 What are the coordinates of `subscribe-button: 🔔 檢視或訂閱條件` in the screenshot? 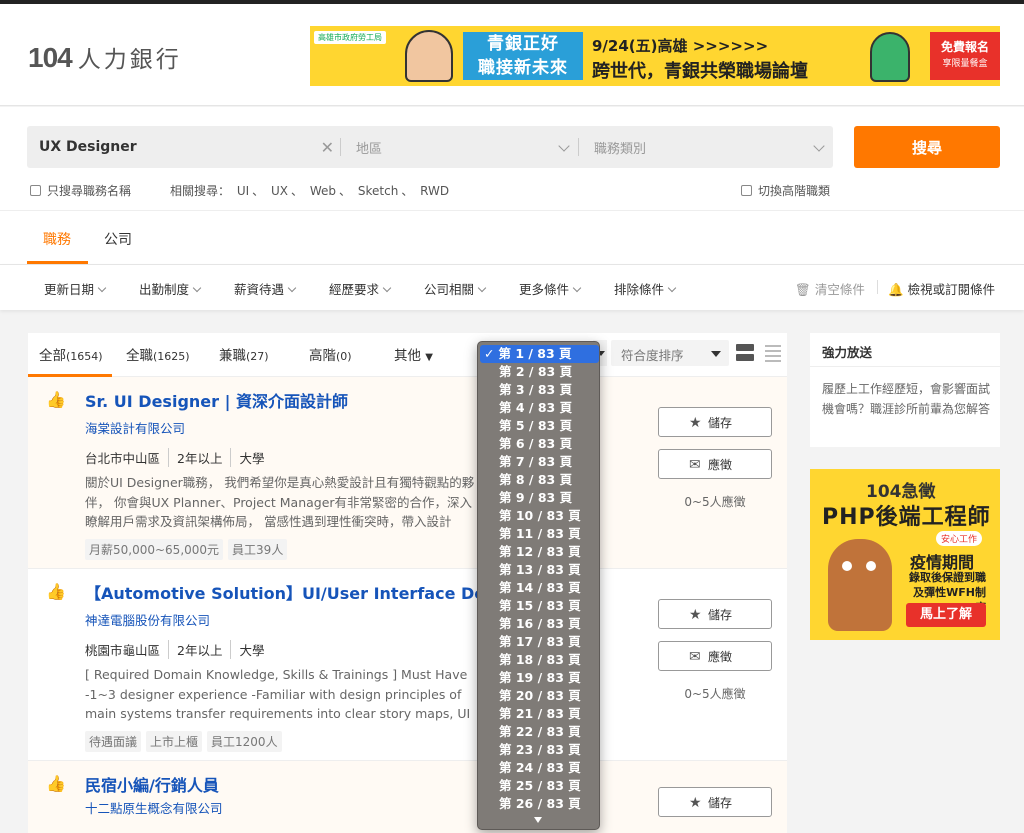 It's located at (941, 288).